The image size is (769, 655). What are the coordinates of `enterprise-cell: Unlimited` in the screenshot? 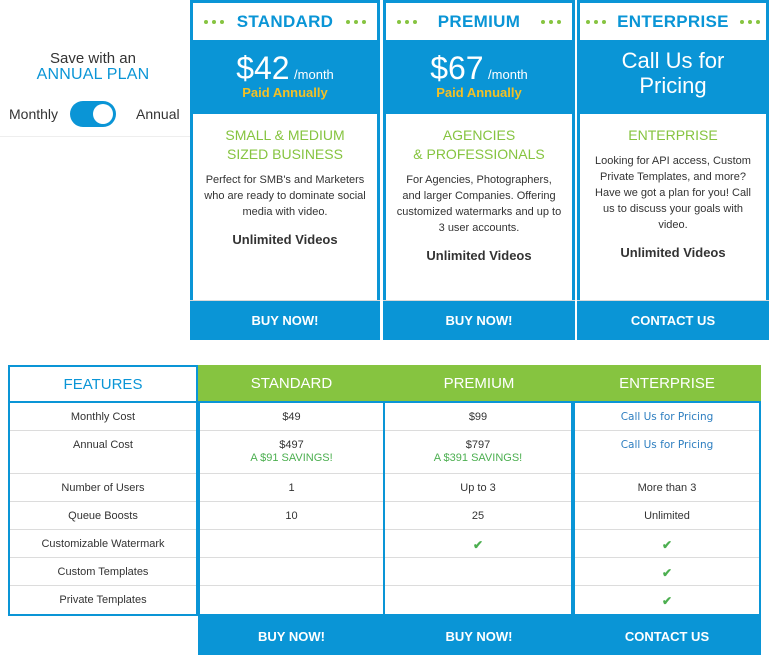 It's located at (667, 516).